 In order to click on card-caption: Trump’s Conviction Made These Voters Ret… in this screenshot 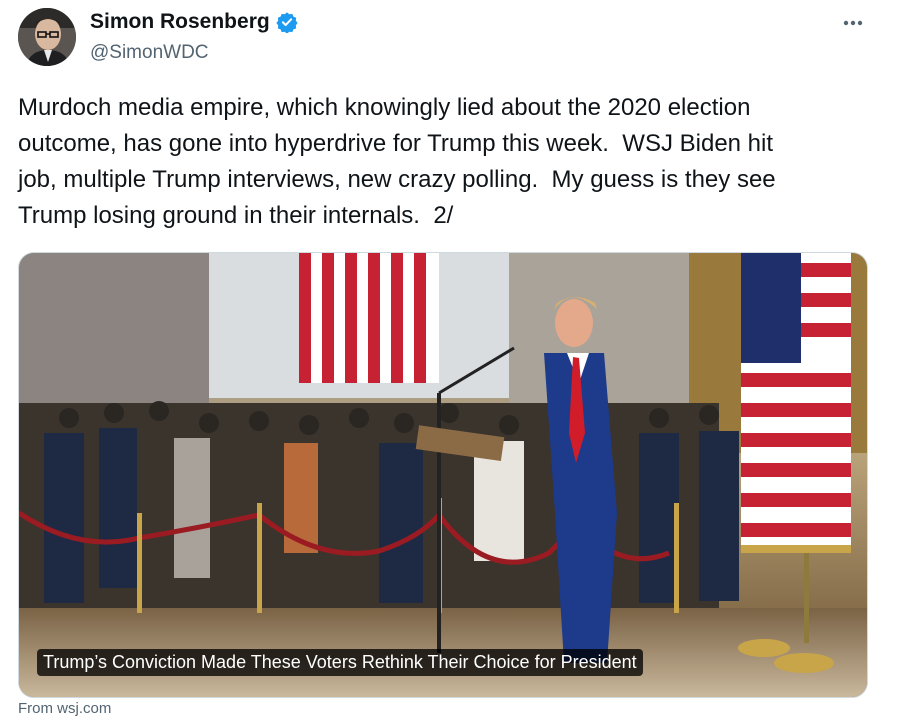, I will do `click(340, 662)`.